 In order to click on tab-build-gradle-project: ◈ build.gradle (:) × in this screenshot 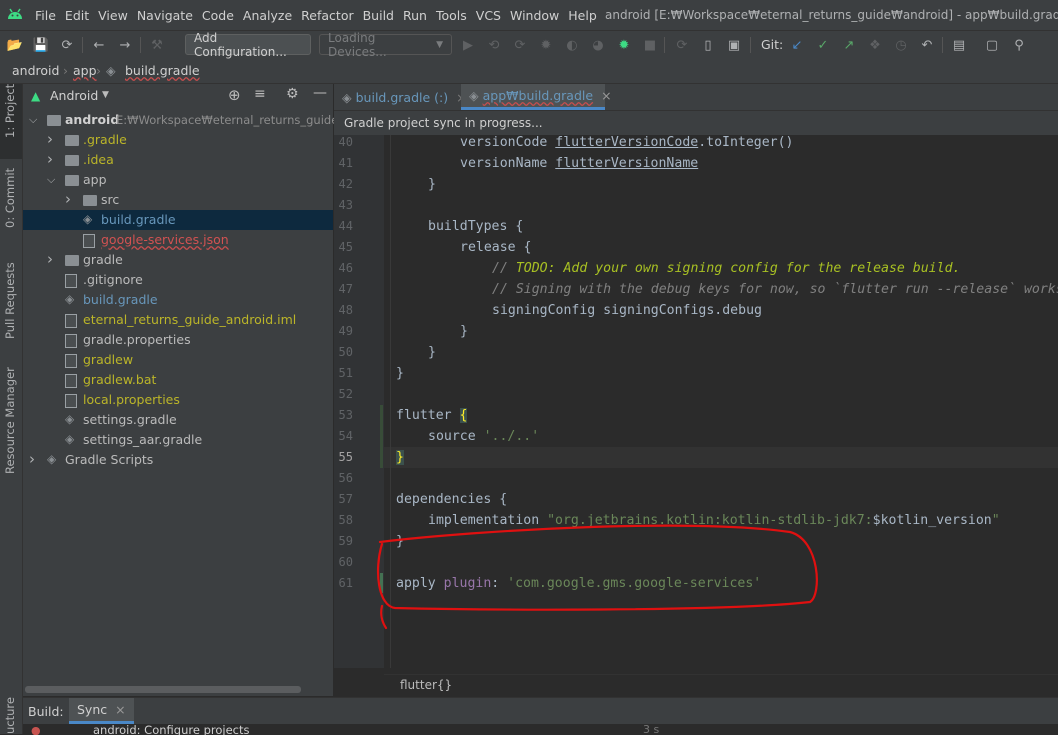, I will do `click(400, 97)`.